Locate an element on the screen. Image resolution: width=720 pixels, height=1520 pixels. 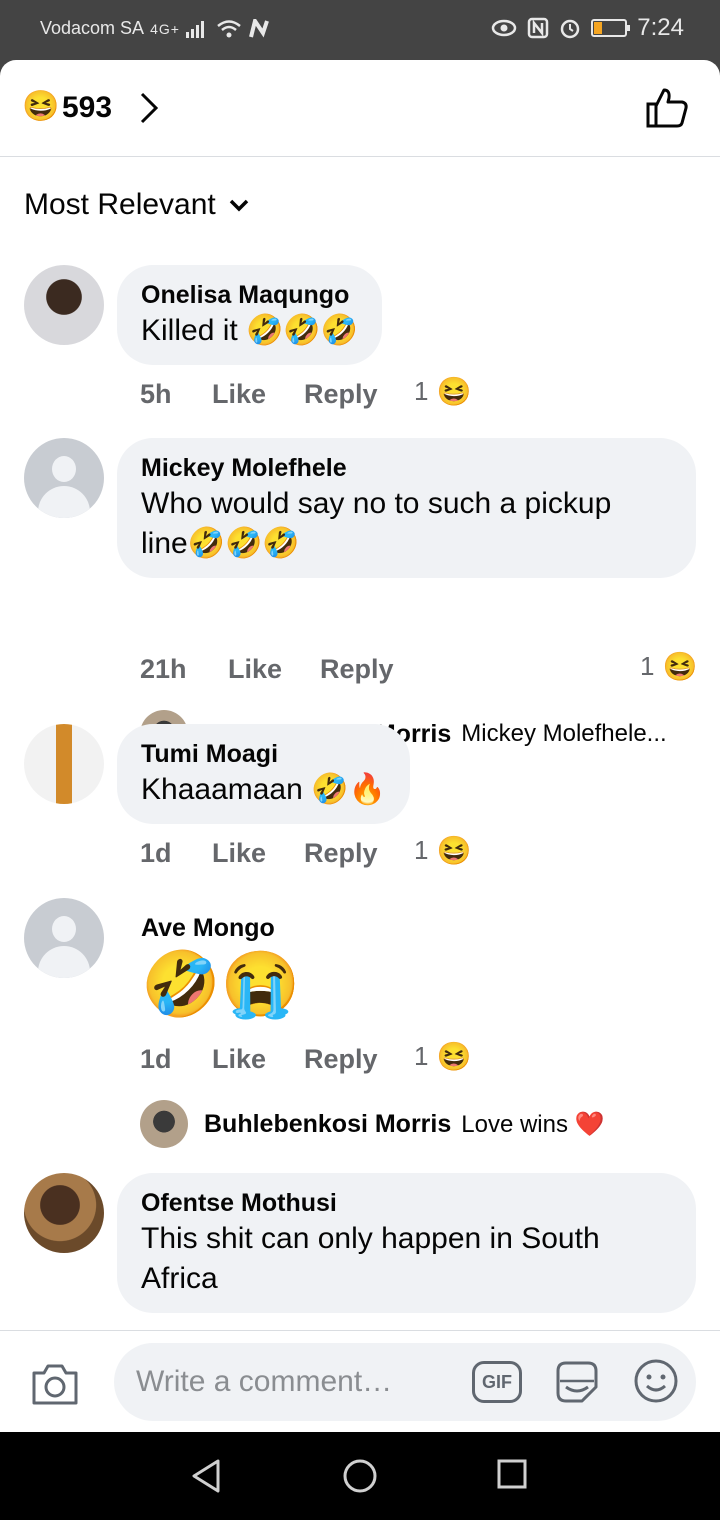
reply-author: Buhlebenkosi Morris is located at coordinates (328, 1123).